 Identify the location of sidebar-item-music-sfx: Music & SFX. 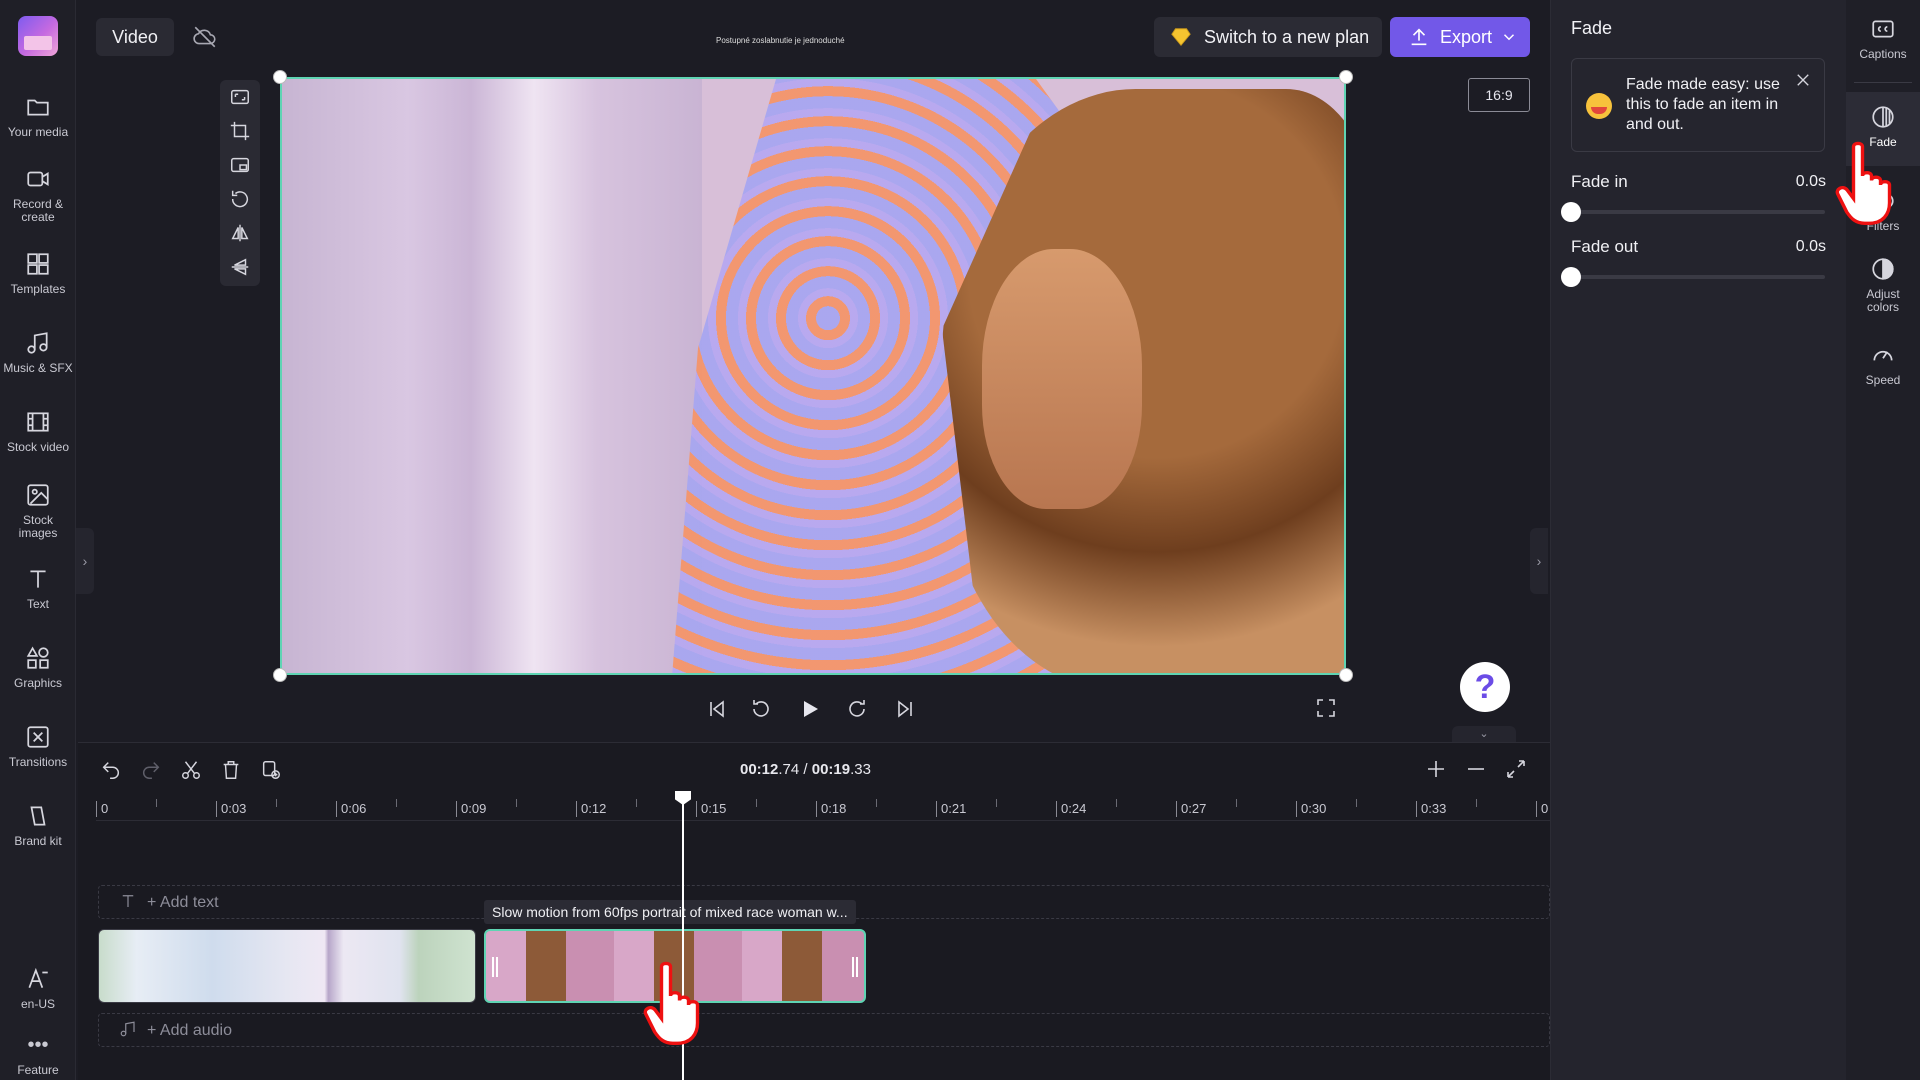
(38, 352).